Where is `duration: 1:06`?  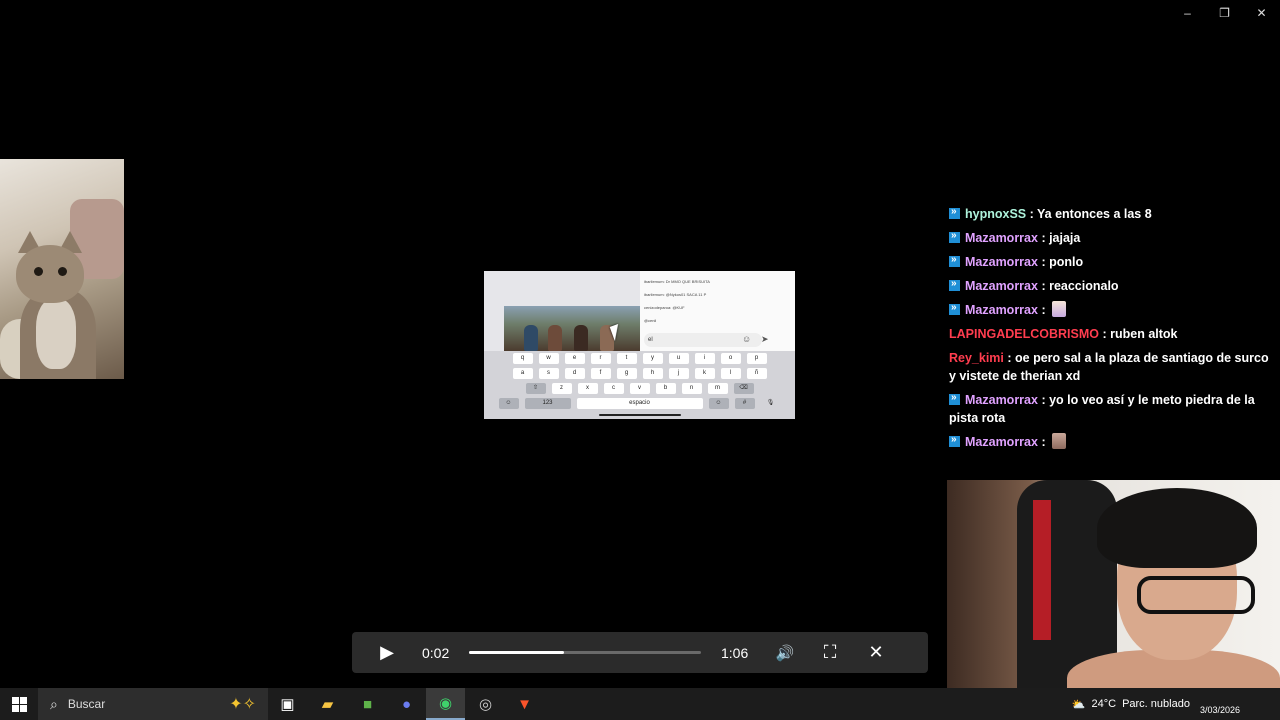
duration: 1:06 is located at coordinates (735, 652).